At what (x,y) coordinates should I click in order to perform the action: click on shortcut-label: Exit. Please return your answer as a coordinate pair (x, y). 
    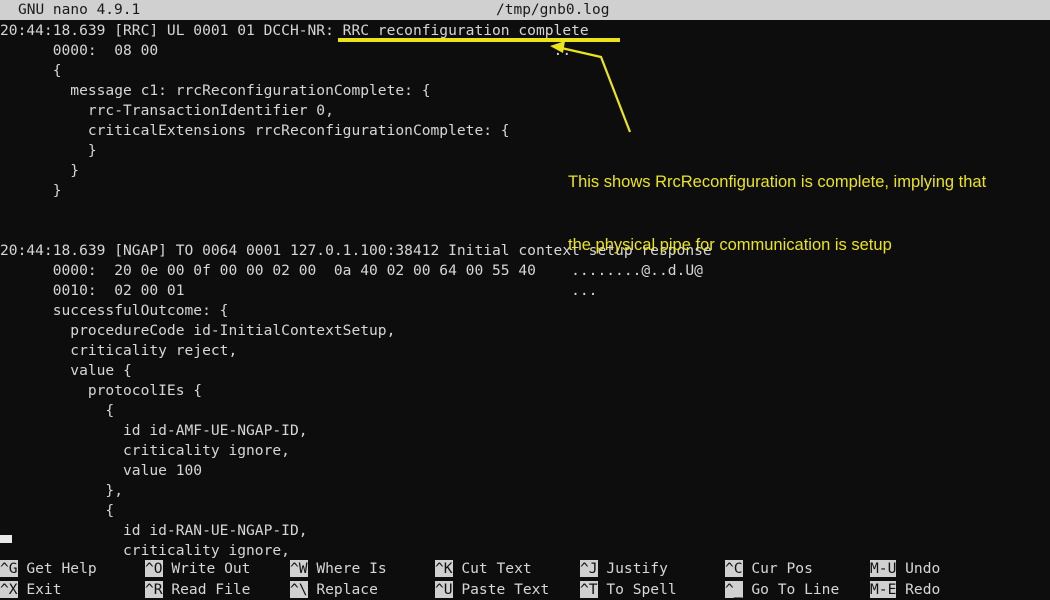
    Looking at the image, I should click on (39, 589).